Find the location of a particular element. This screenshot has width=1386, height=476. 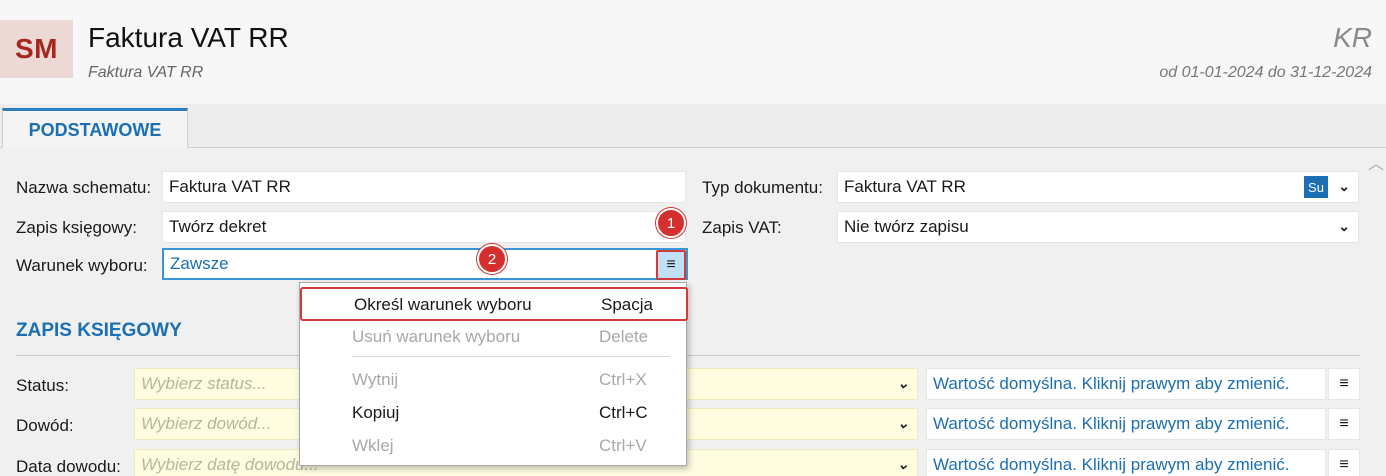

menu-item-shortcut: Ctrl+C is located at coordinates (623, 412).